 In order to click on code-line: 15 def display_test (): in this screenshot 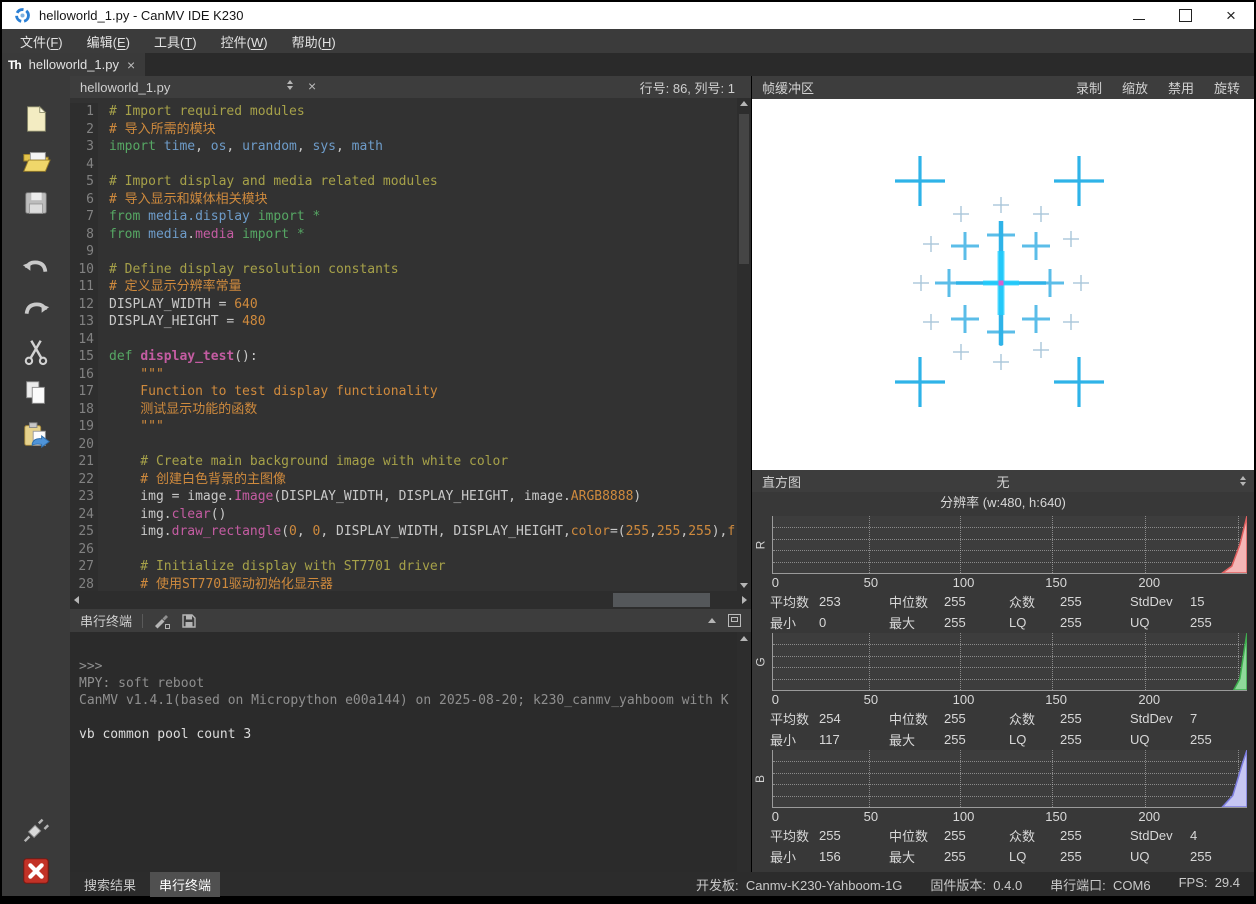, I will do `click(410, 357)`.